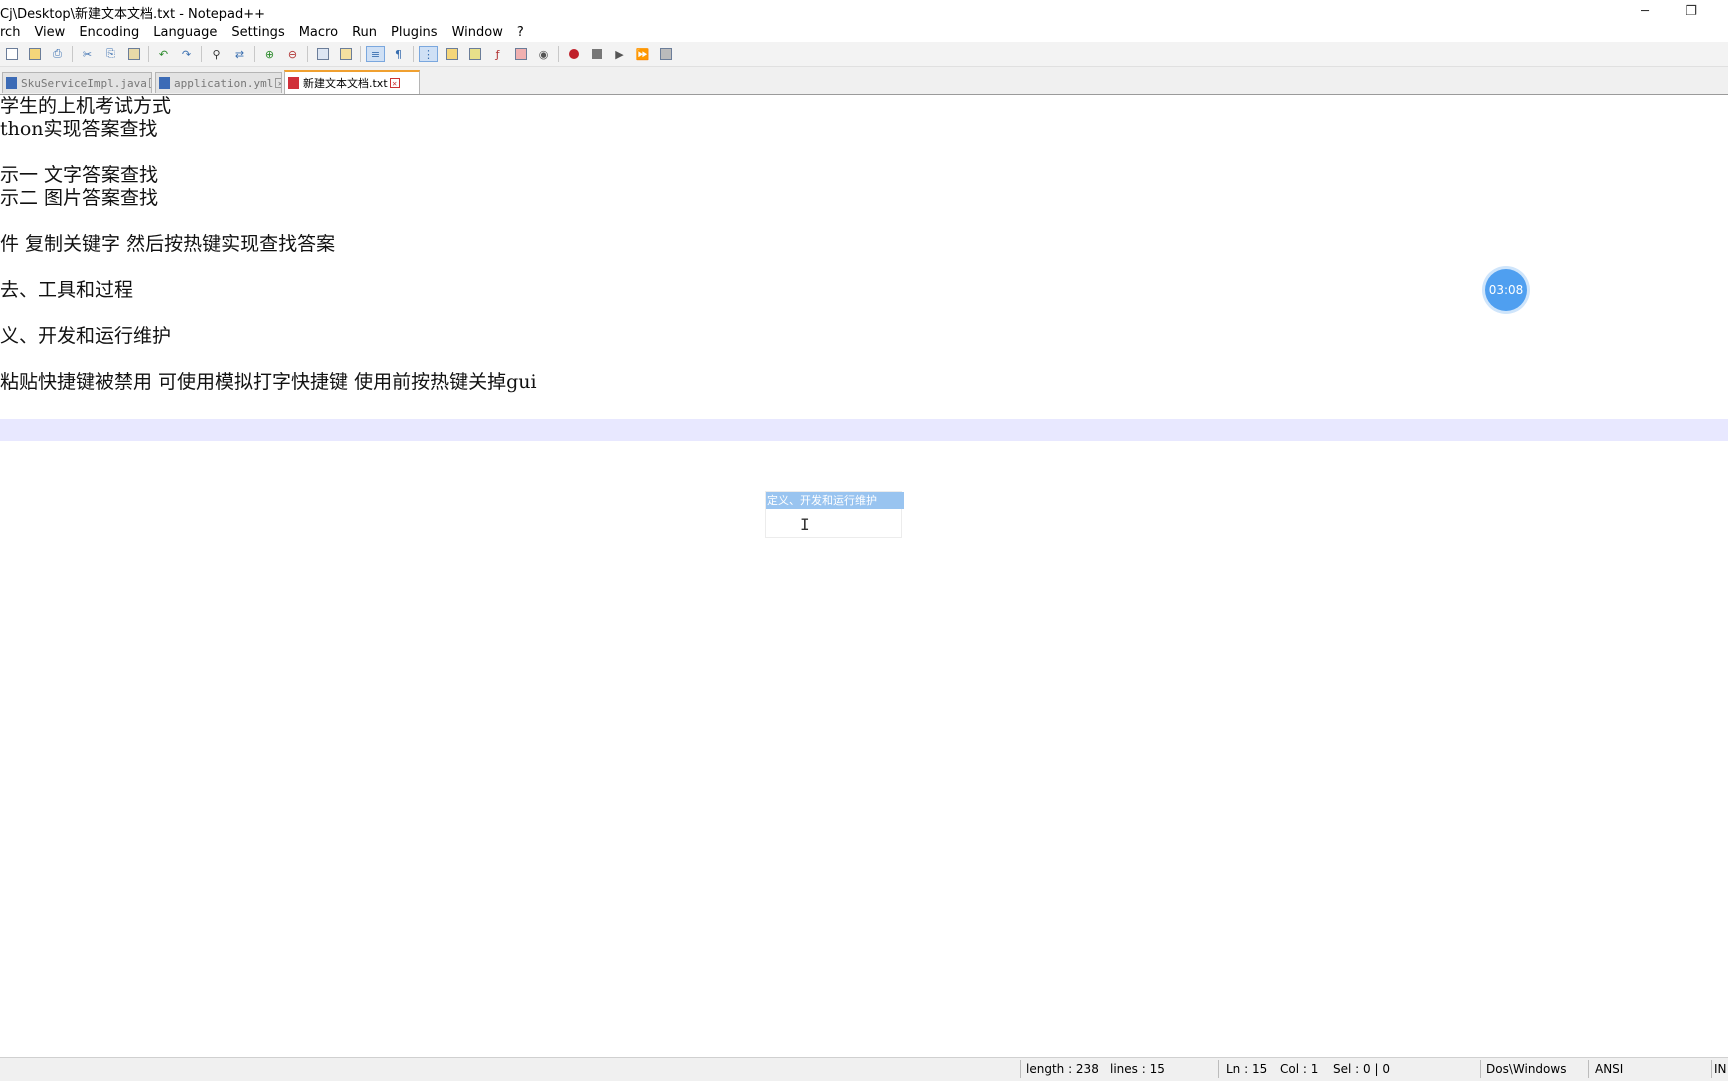 Image resolution: width=1728 pixels, height=1081 pixels. Describe the element at coordinates (619, 54) in the screenshot. I see `play-macro-icon: ▶` at that location.